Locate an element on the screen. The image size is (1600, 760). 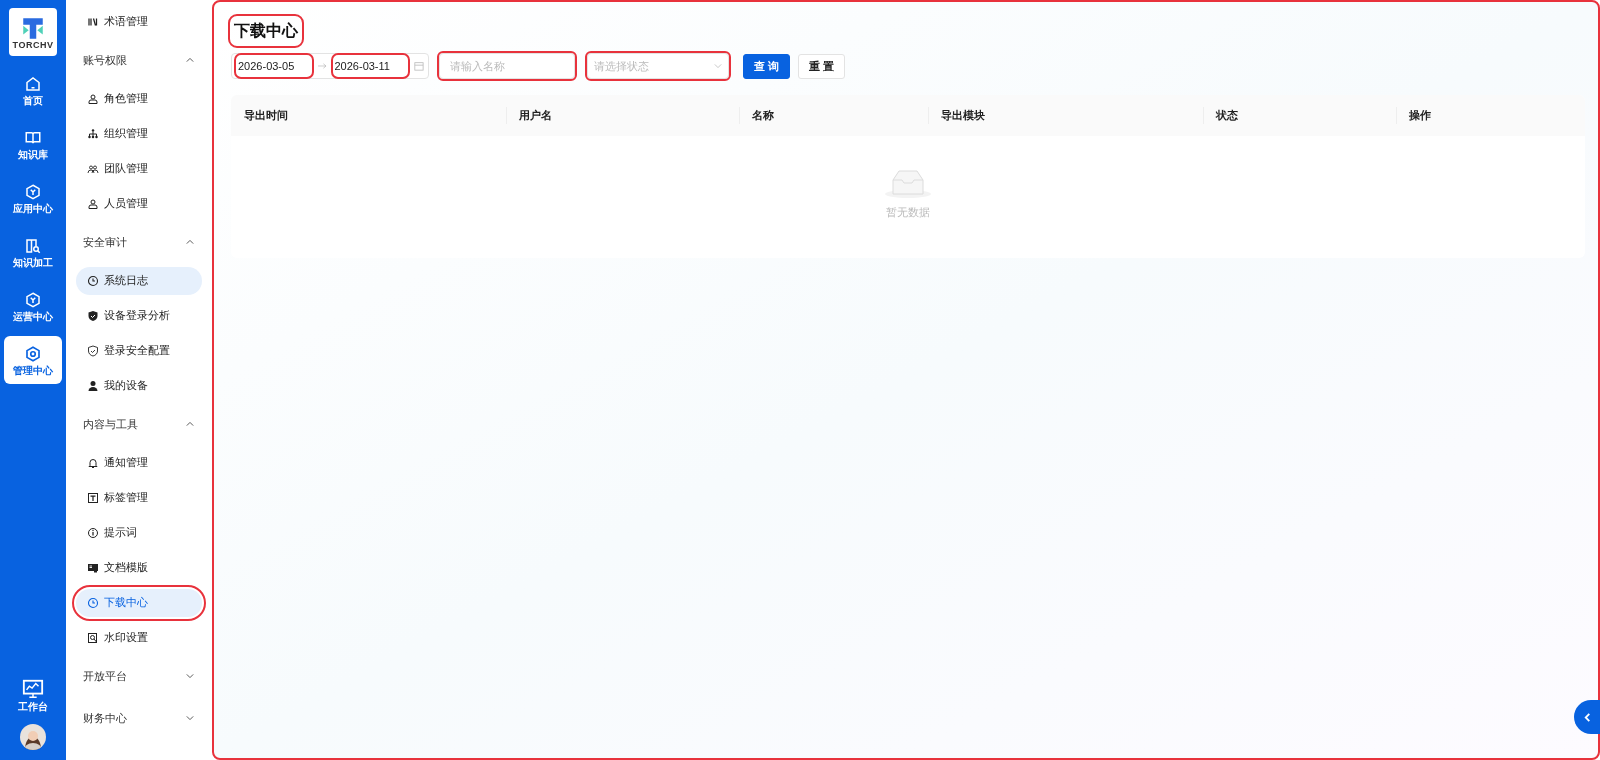
menu-item: 系统日志 is located at coordinates (139, 280).